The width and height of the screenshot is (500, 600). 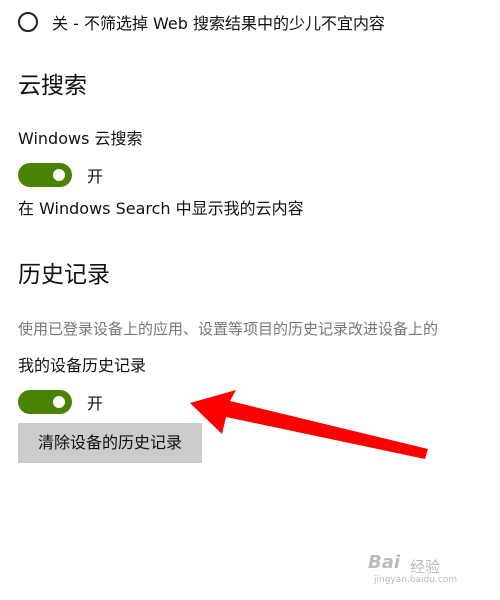 I want to click on device-history-toggle-row: 开, so click(x=60, y=402).